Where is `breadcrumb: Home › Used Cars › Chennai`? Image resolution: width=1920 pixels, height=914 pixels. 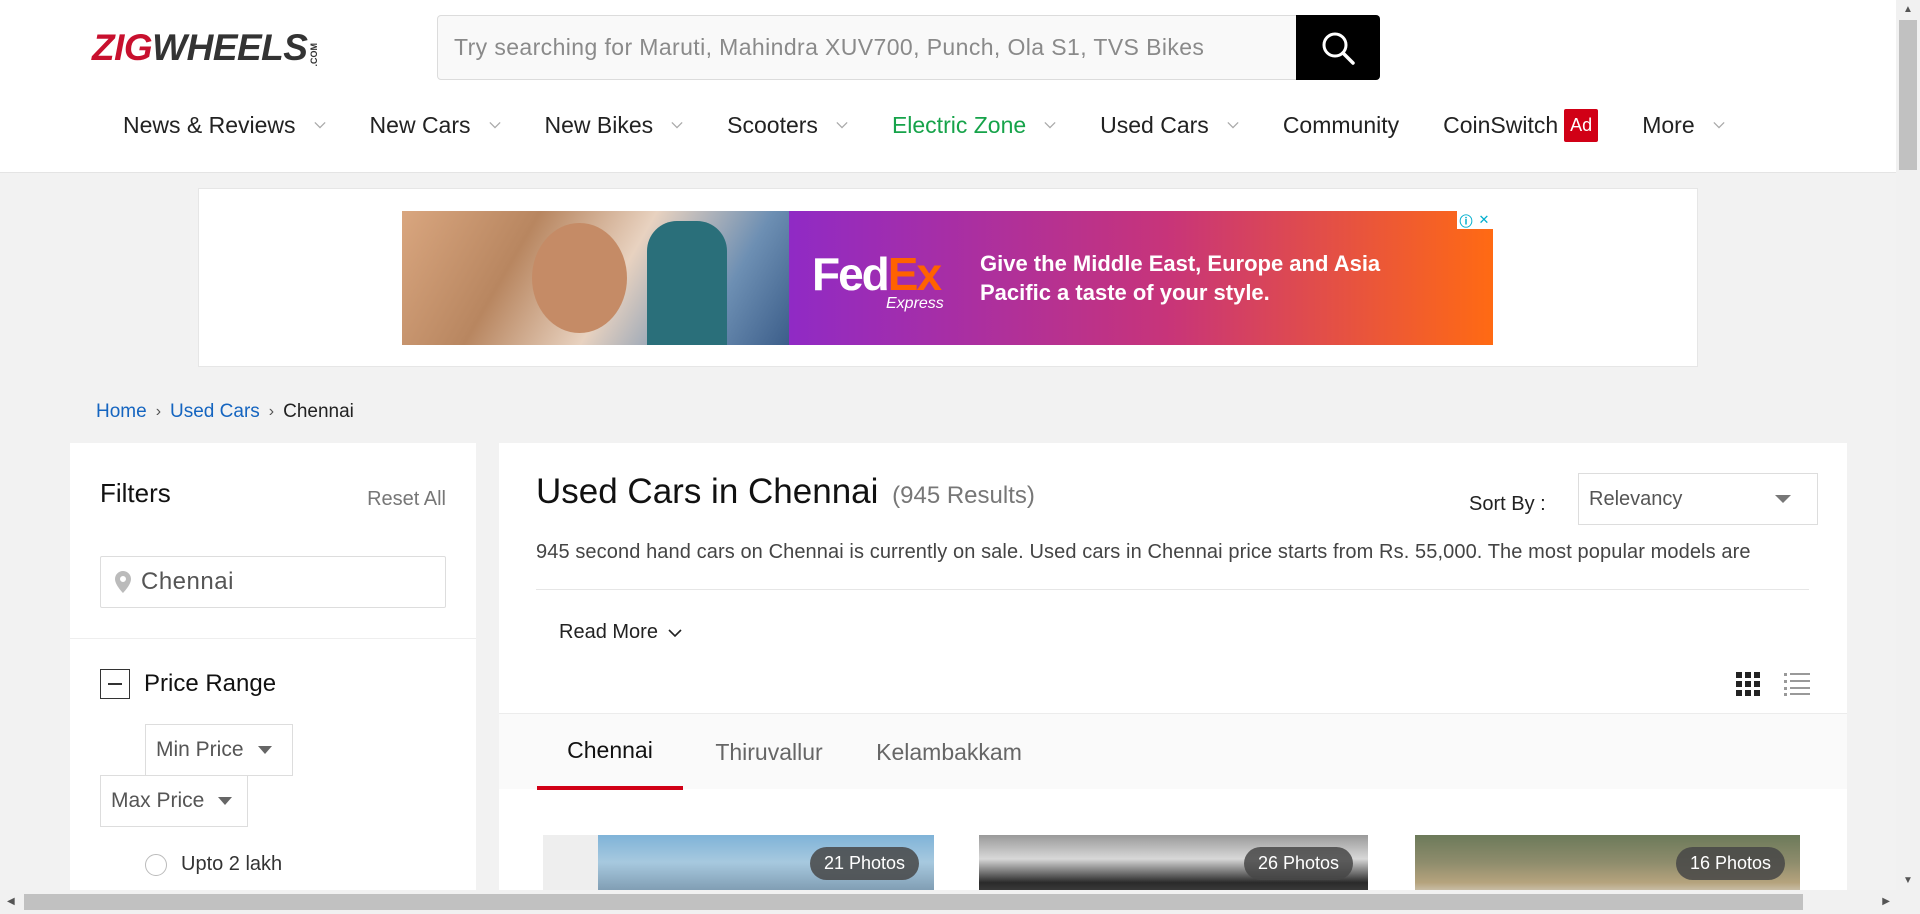
breadcrumb: Home › Used Cars › Chennai is located at coordinates (225, 412).